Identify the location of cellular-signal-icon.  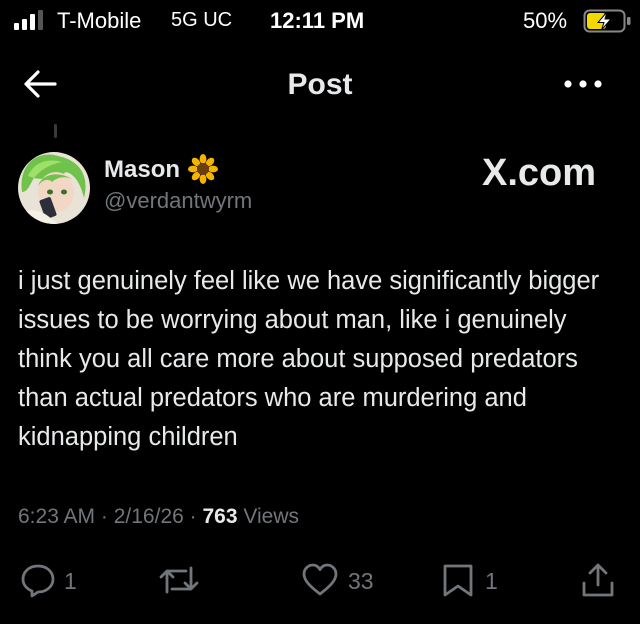
(28, 20).